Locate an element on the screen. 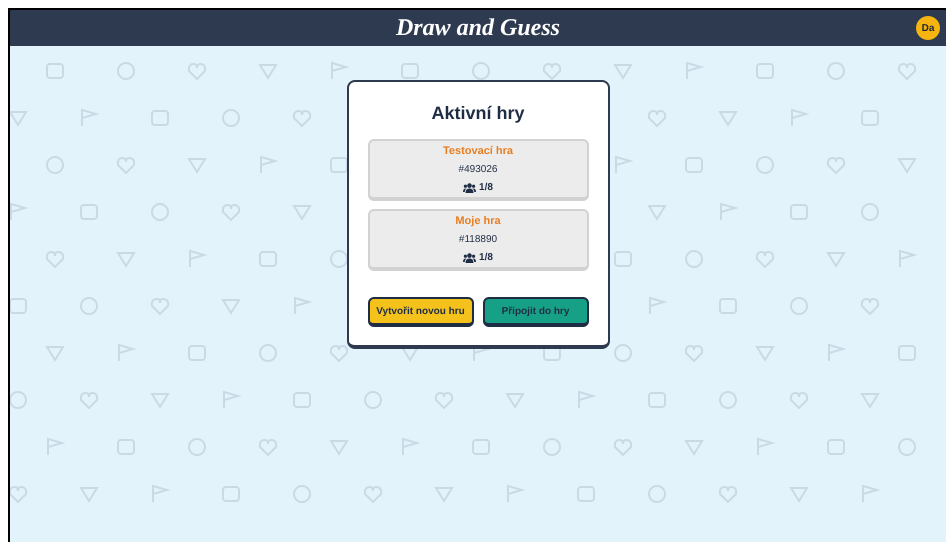 The width and height of the screenshot is (946, 542). join-game-button: Připojit do hry is located at coordinates (535, 312).